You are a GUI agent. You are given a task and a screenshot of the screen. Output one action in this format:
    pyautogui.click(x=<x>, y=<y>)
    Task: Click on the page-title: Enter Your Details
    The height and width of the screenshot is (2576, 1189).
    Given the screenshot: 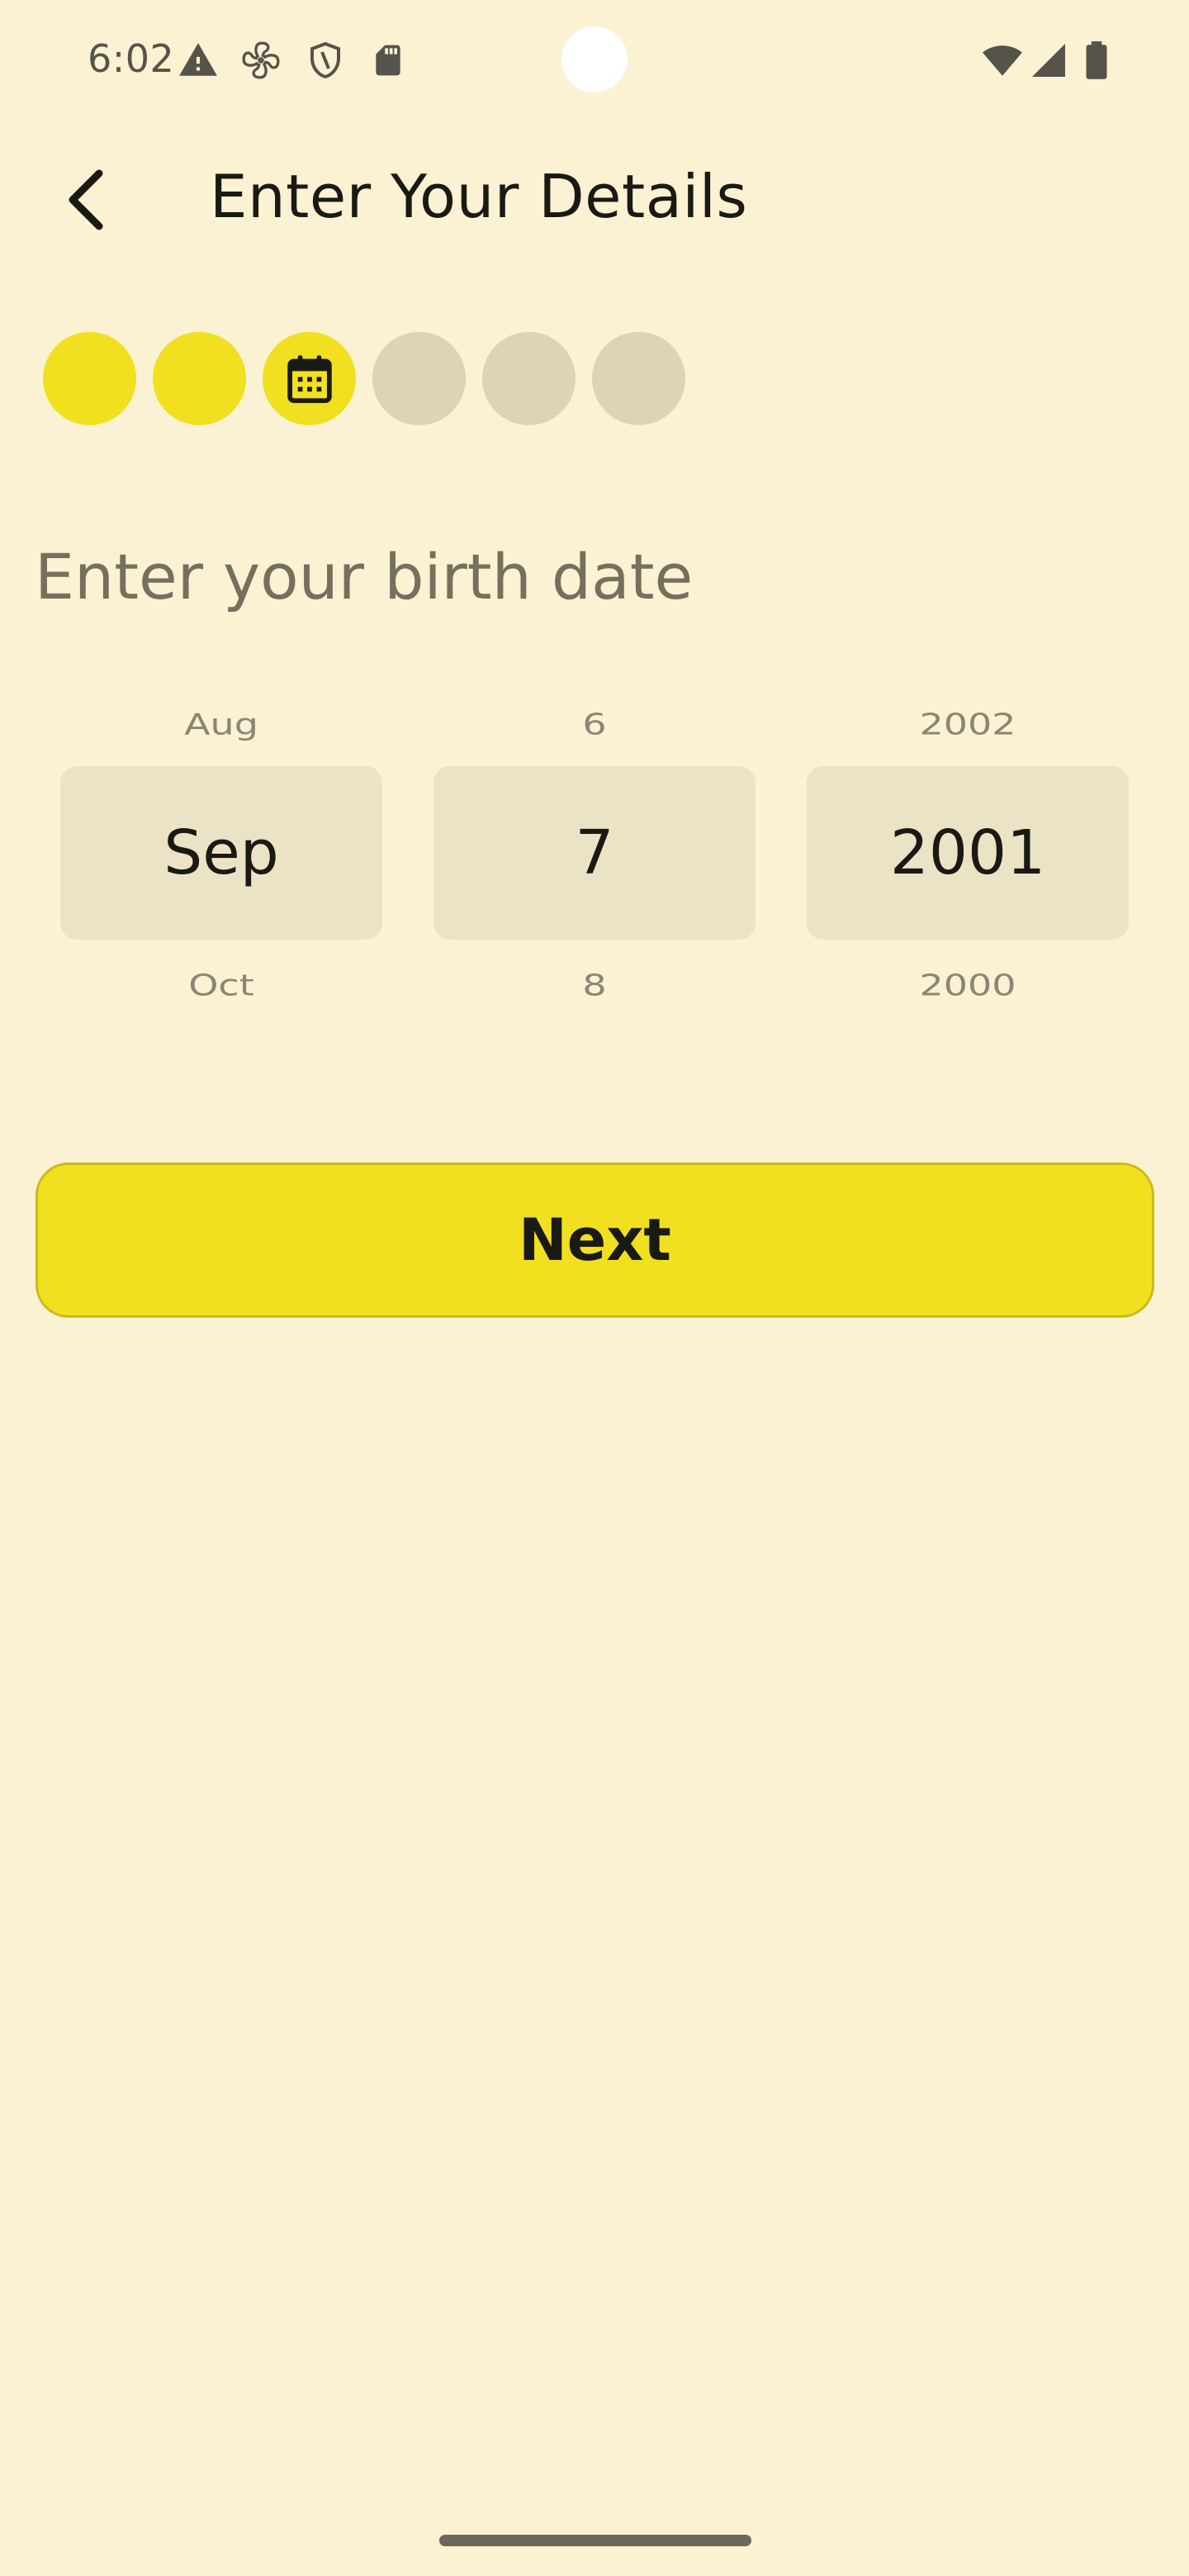 What is the action you would take?
    pyautogui.click(x=479, y=196)
    